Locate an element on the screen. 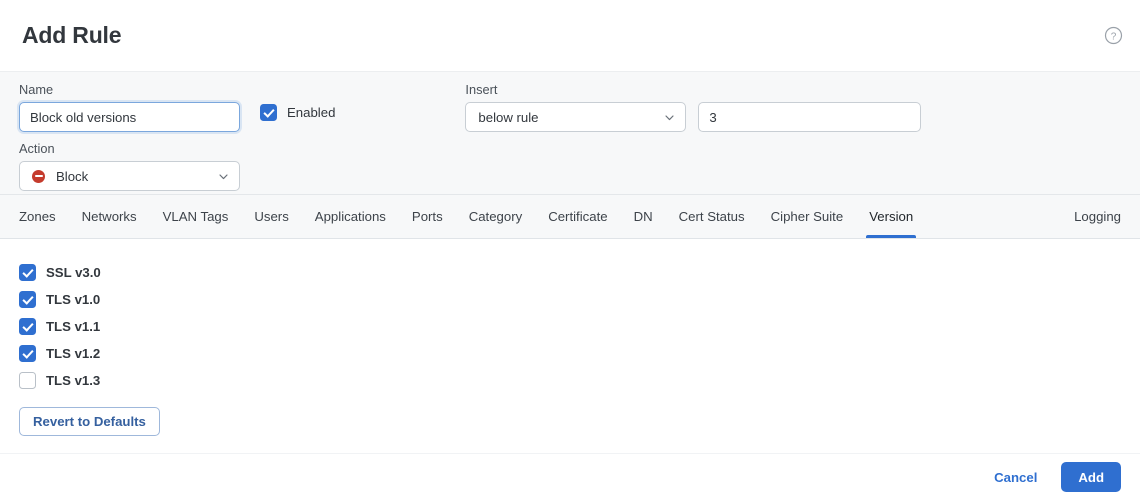 This screenshot has width=1140, height=500. help-icon: ? is located at coordinates (1113, 35).